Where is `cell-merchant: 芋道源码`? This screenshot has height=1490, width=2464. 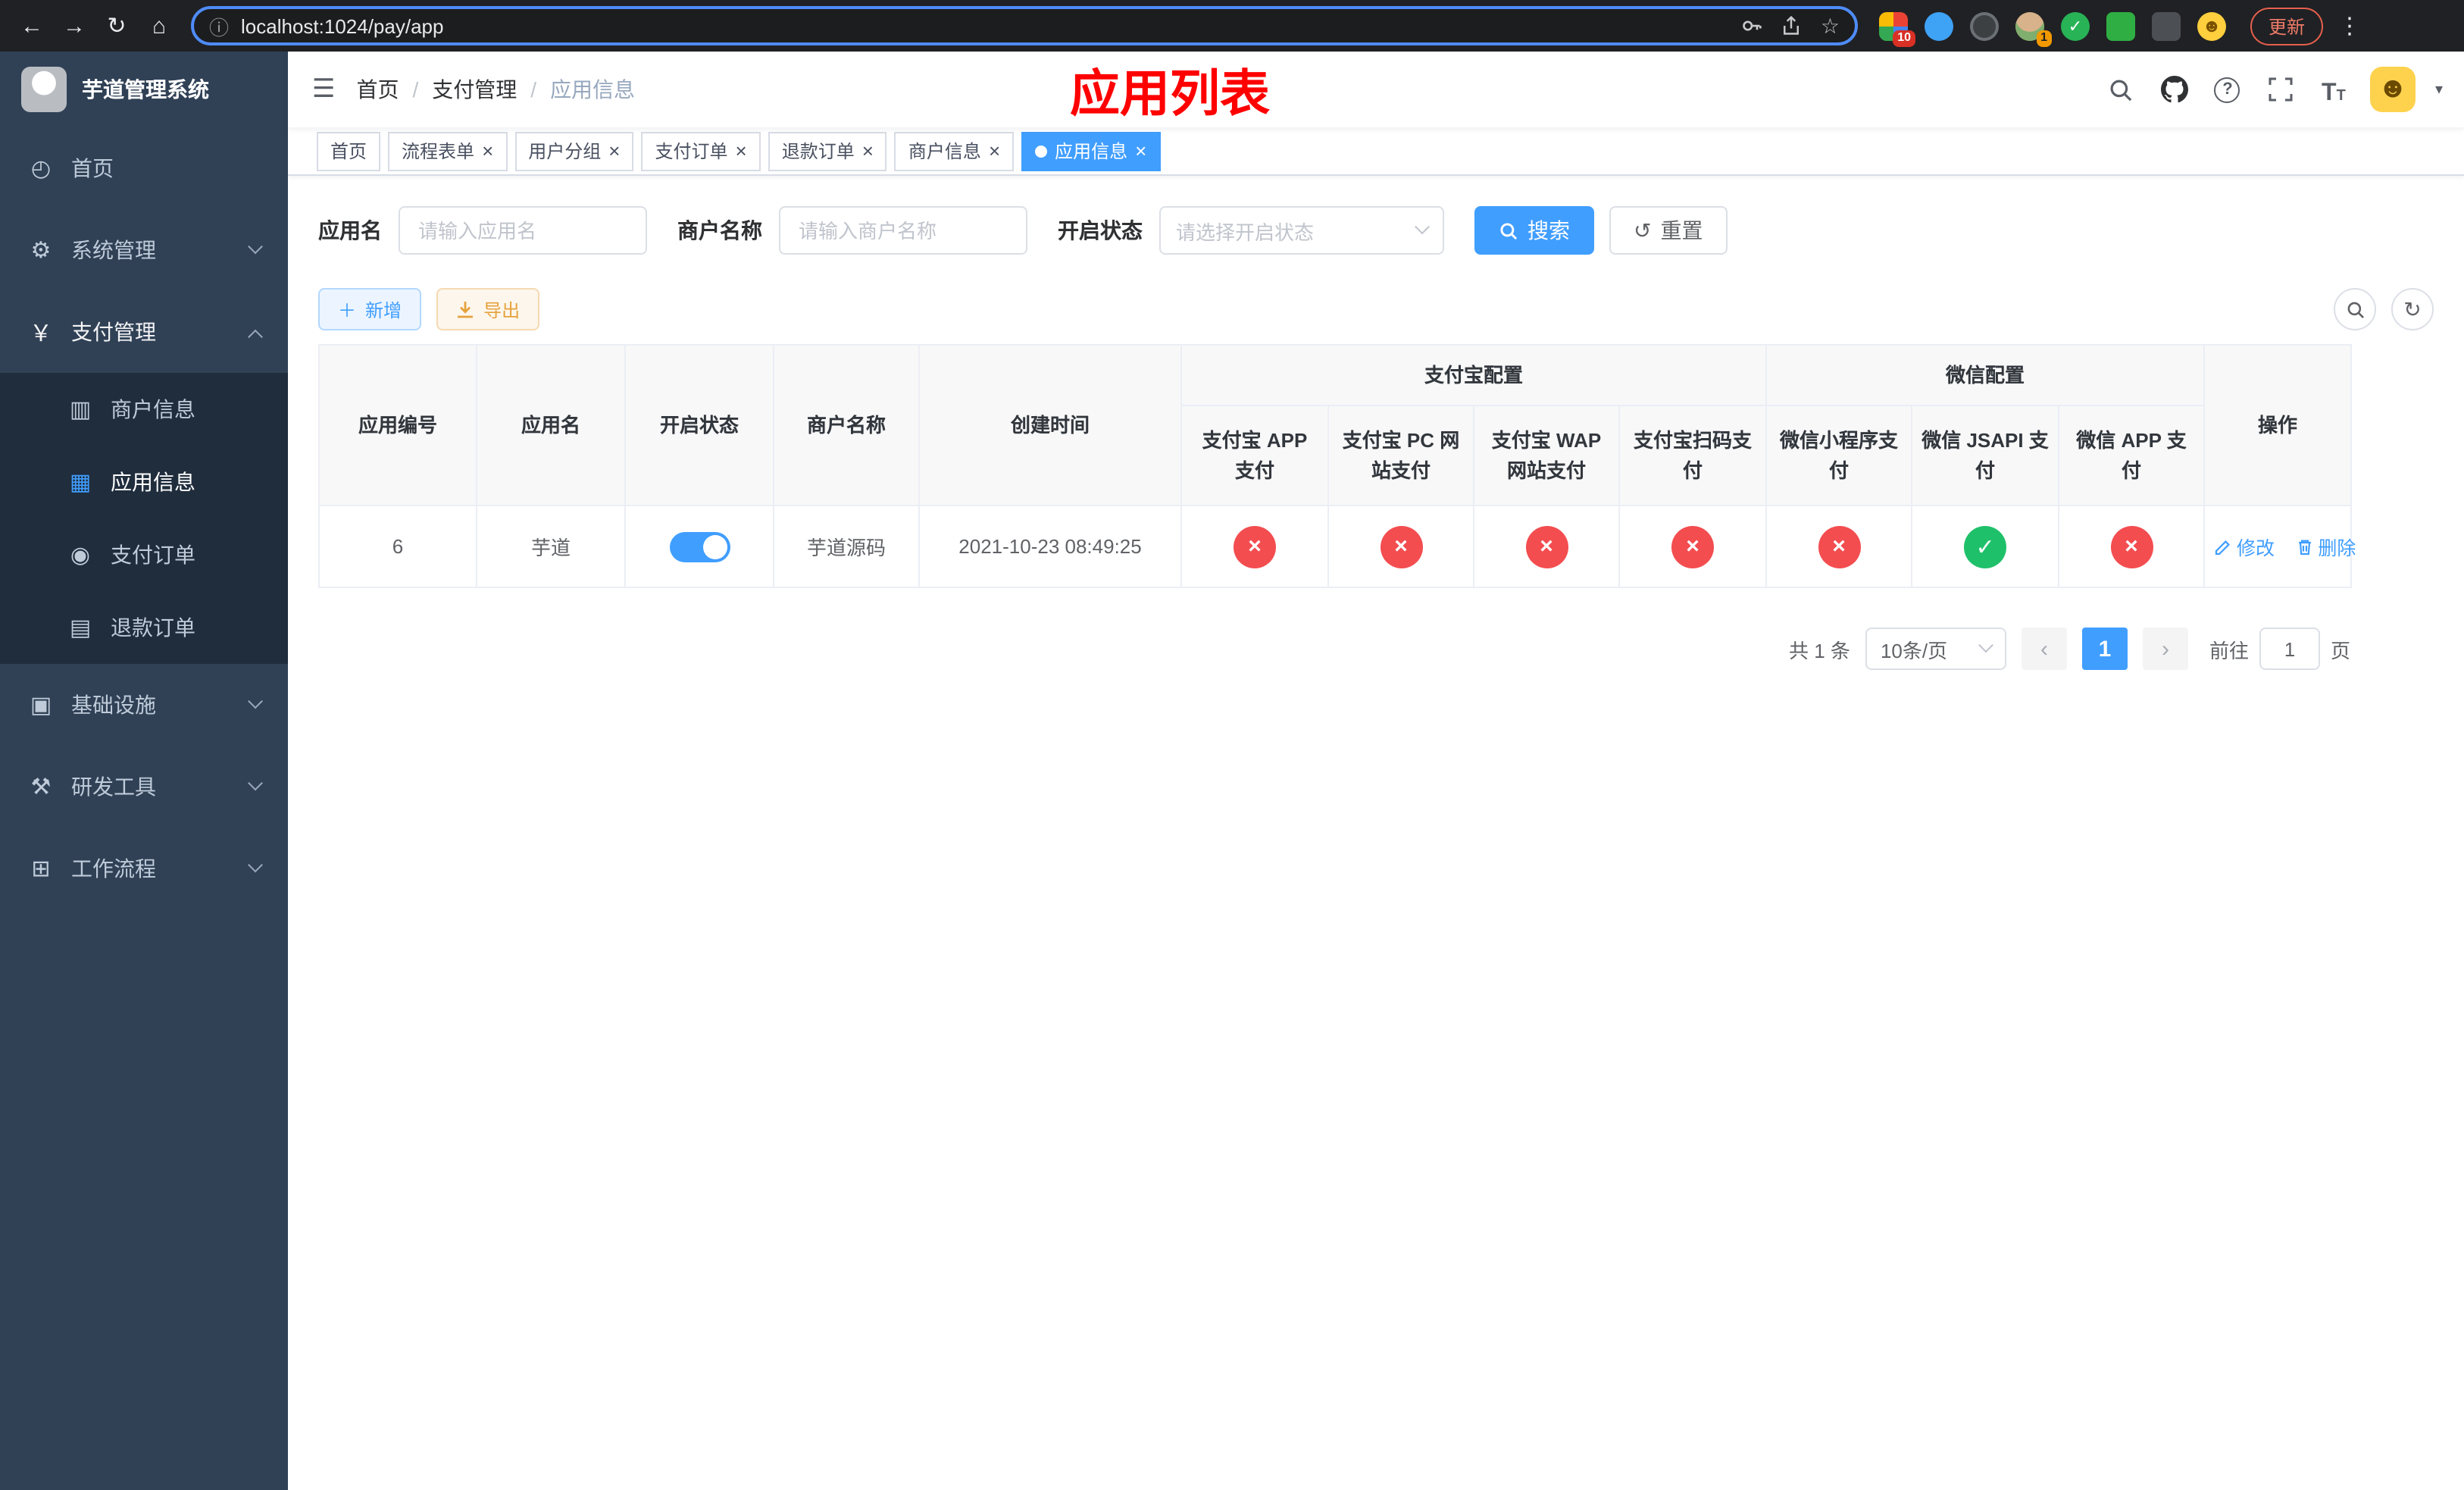 cell-merchant: 芋道源码 is located at coordinates (846, 547).